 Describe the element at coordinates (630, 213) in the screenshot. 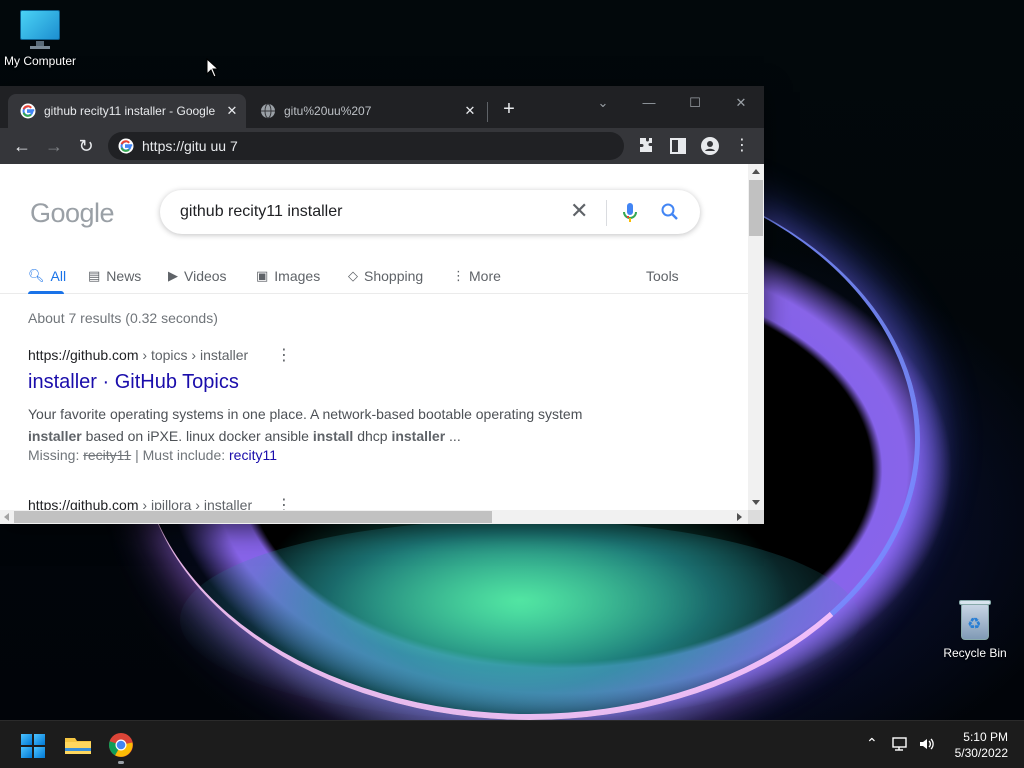

I see `microphone-icon` at that location.